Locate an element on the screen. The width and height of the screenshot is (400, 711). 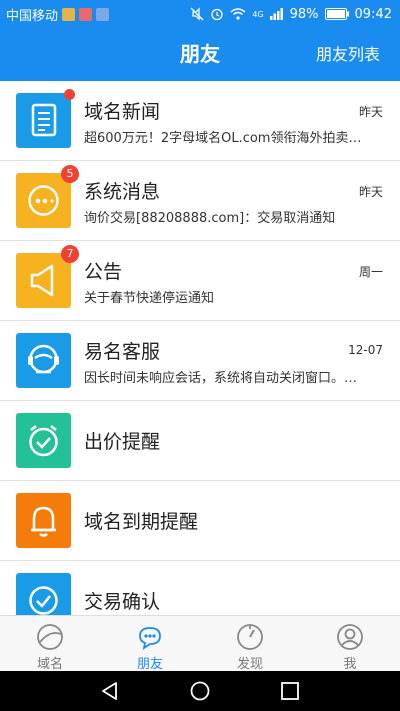
conversation-time: 12-07 is located at coordinates (365, 350).